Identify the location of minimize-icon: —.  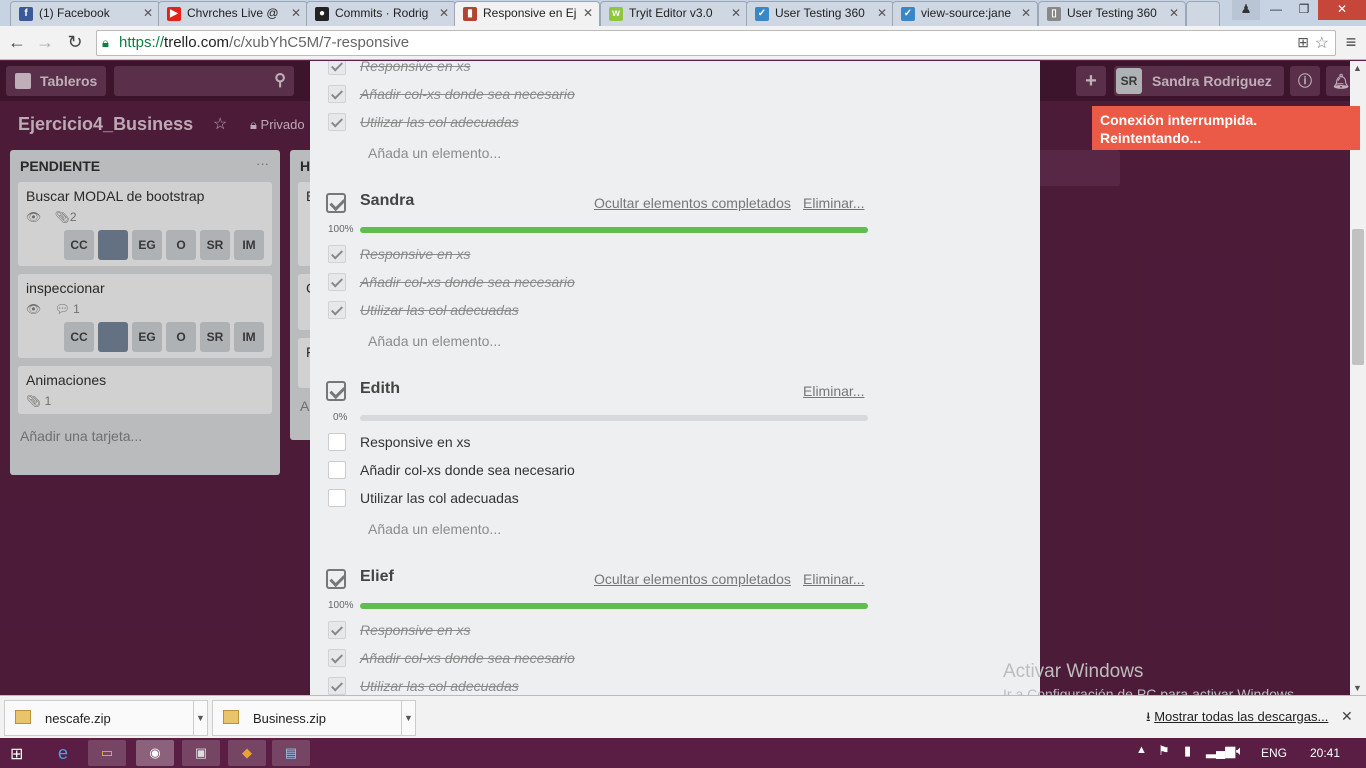
(1276, 10).